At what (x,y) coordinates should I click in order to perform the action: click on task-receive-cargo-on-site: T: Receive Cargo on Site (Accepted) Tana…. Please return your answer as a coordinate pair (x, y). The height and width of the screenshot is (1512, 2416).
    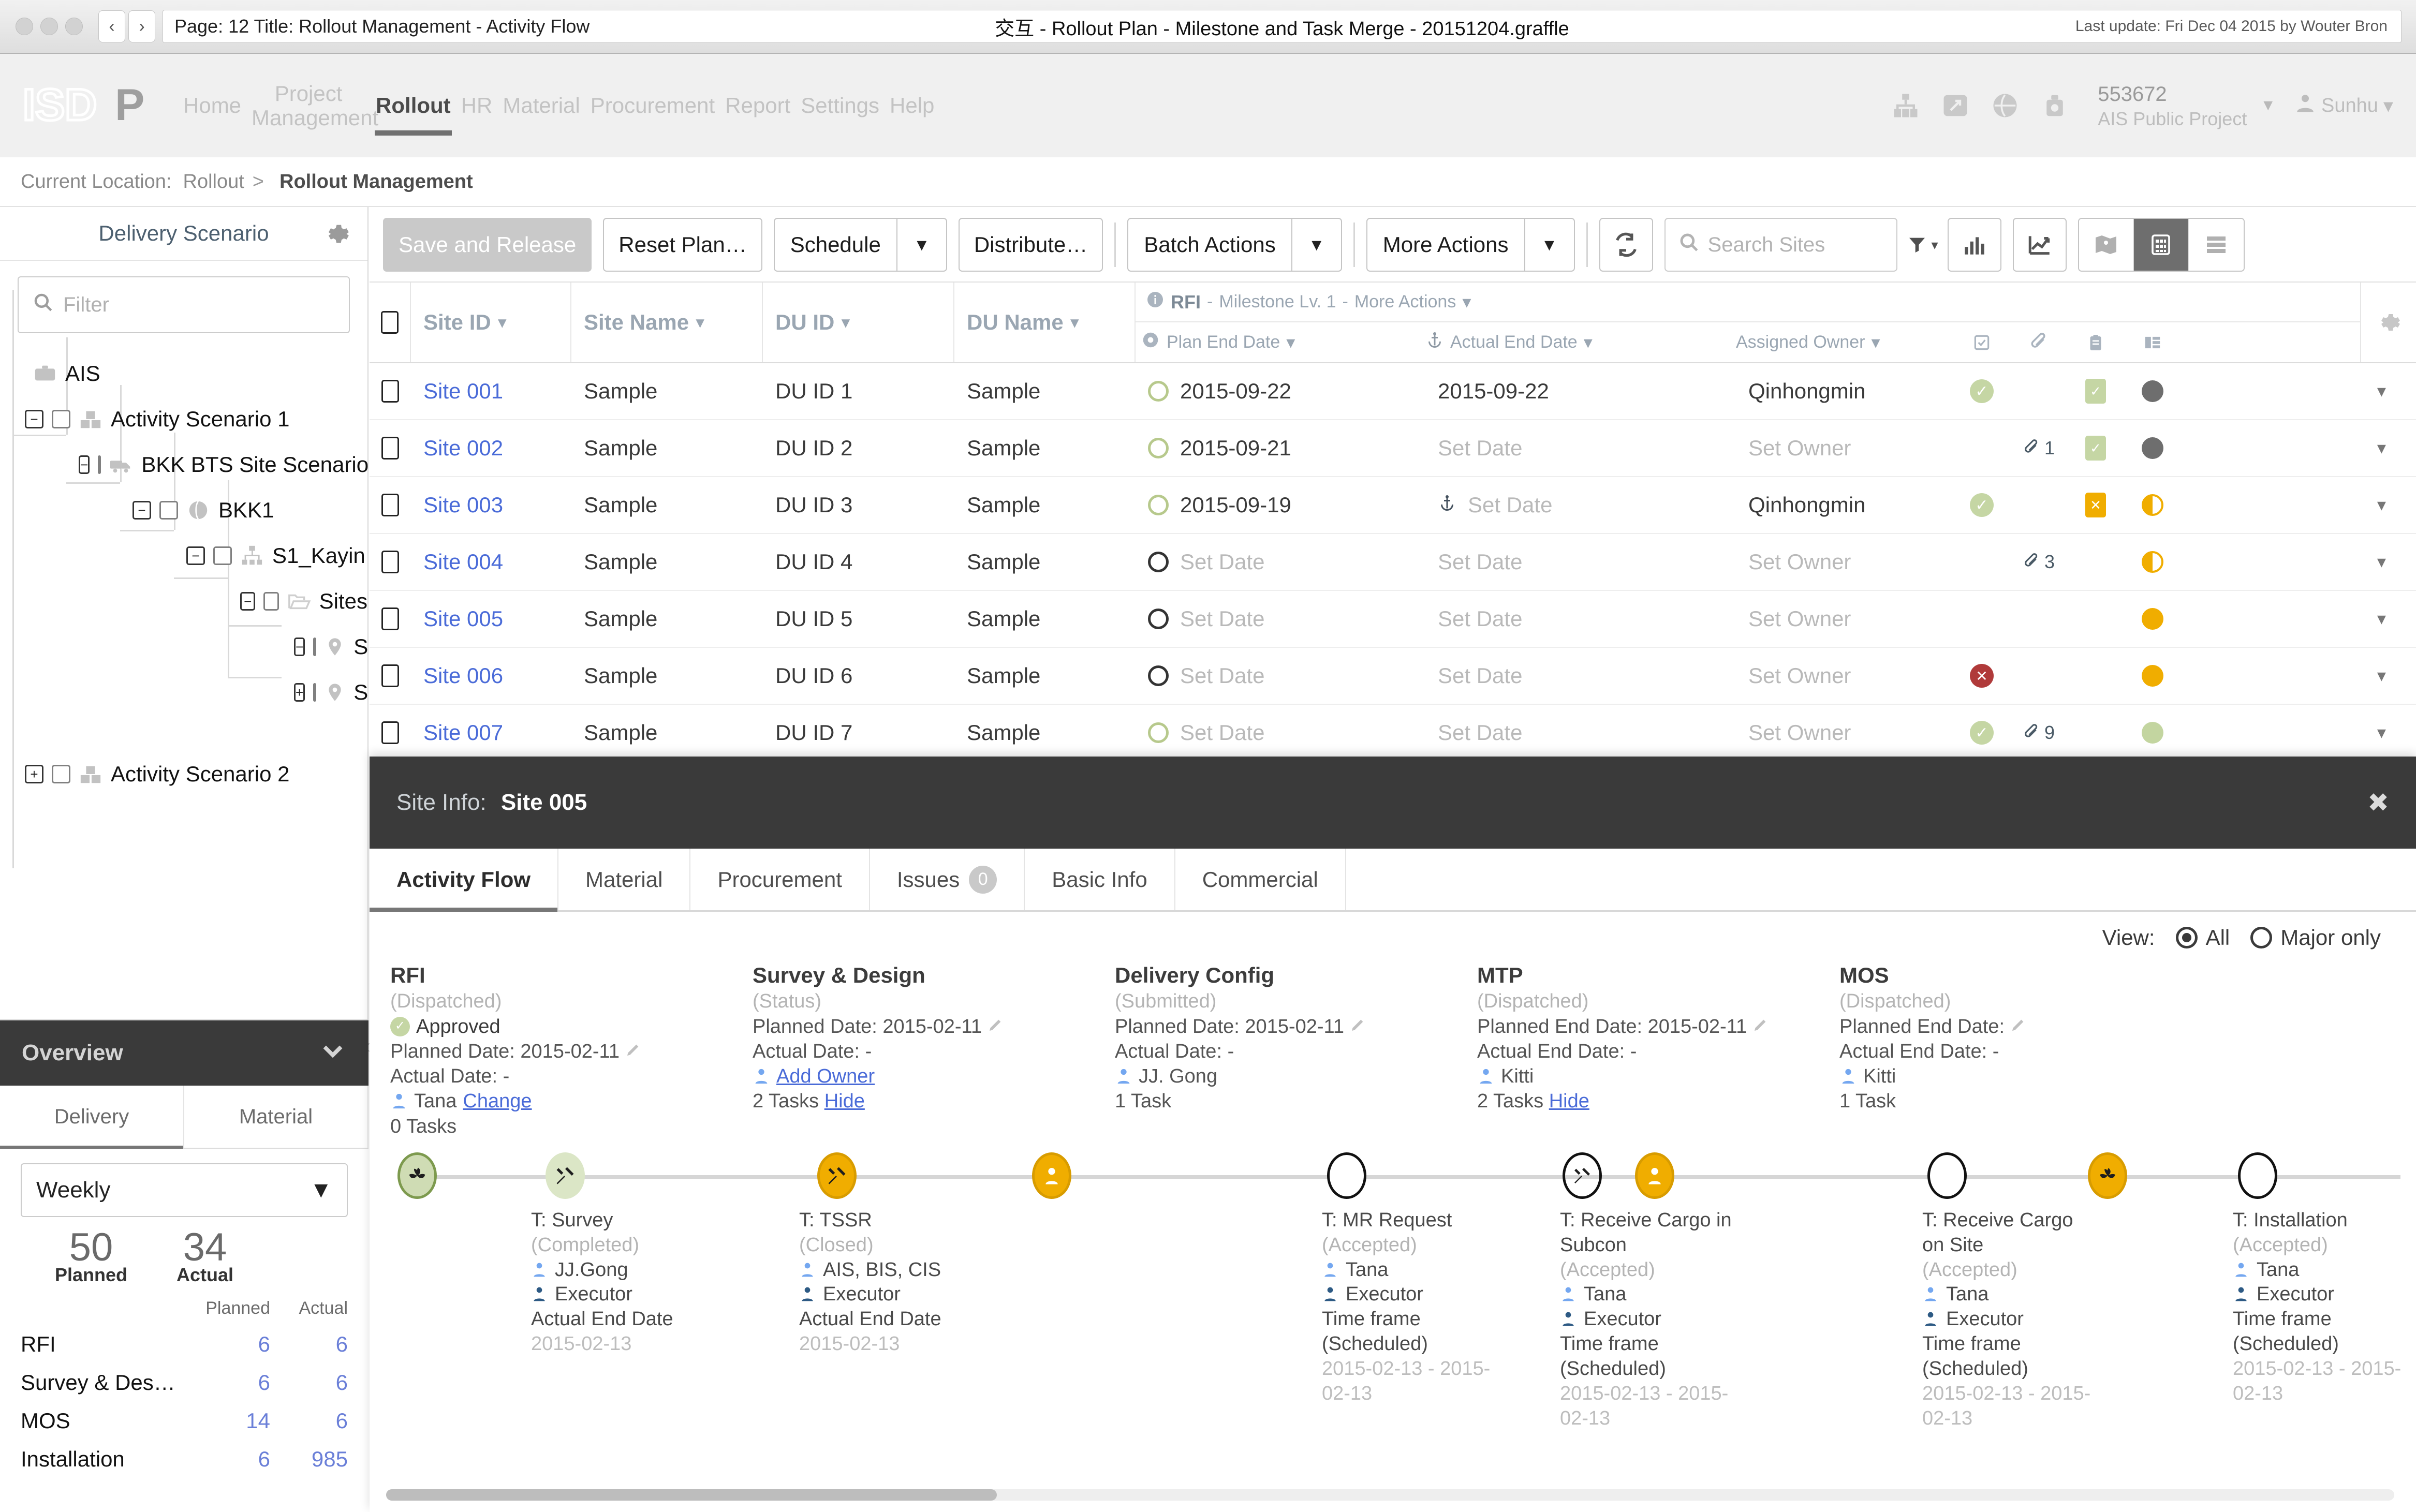
    Looking at the image, I should click on (2010, 1320).